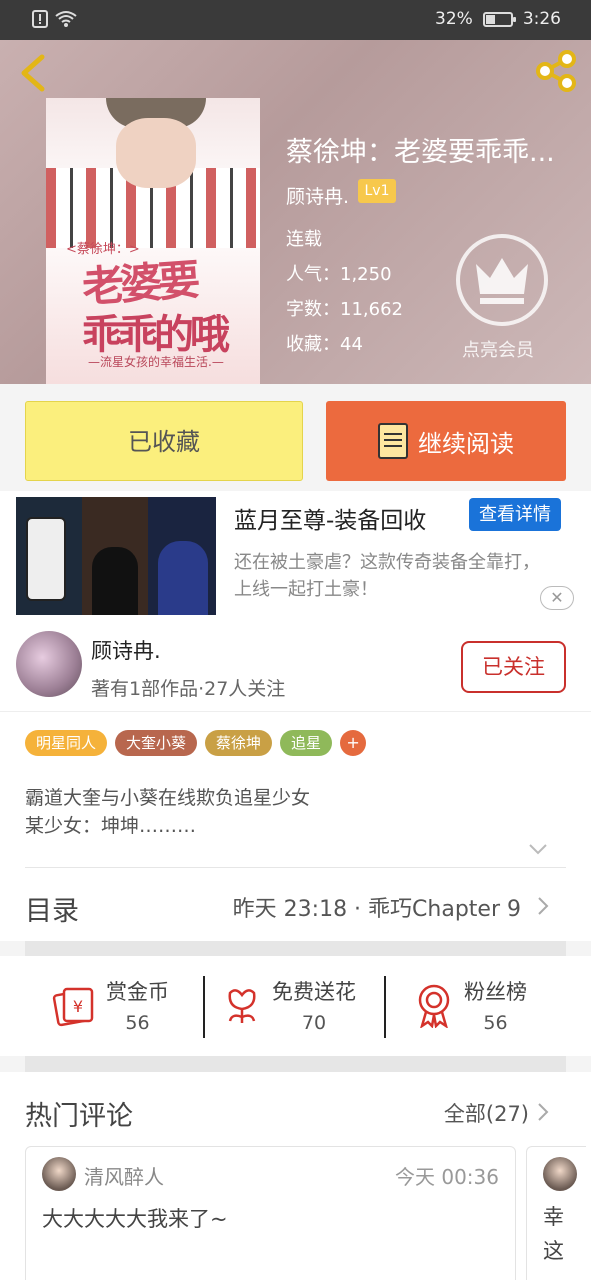 This screenshot has width=591, height=1280. I want to click on medal-icon, so click(434, 1006).